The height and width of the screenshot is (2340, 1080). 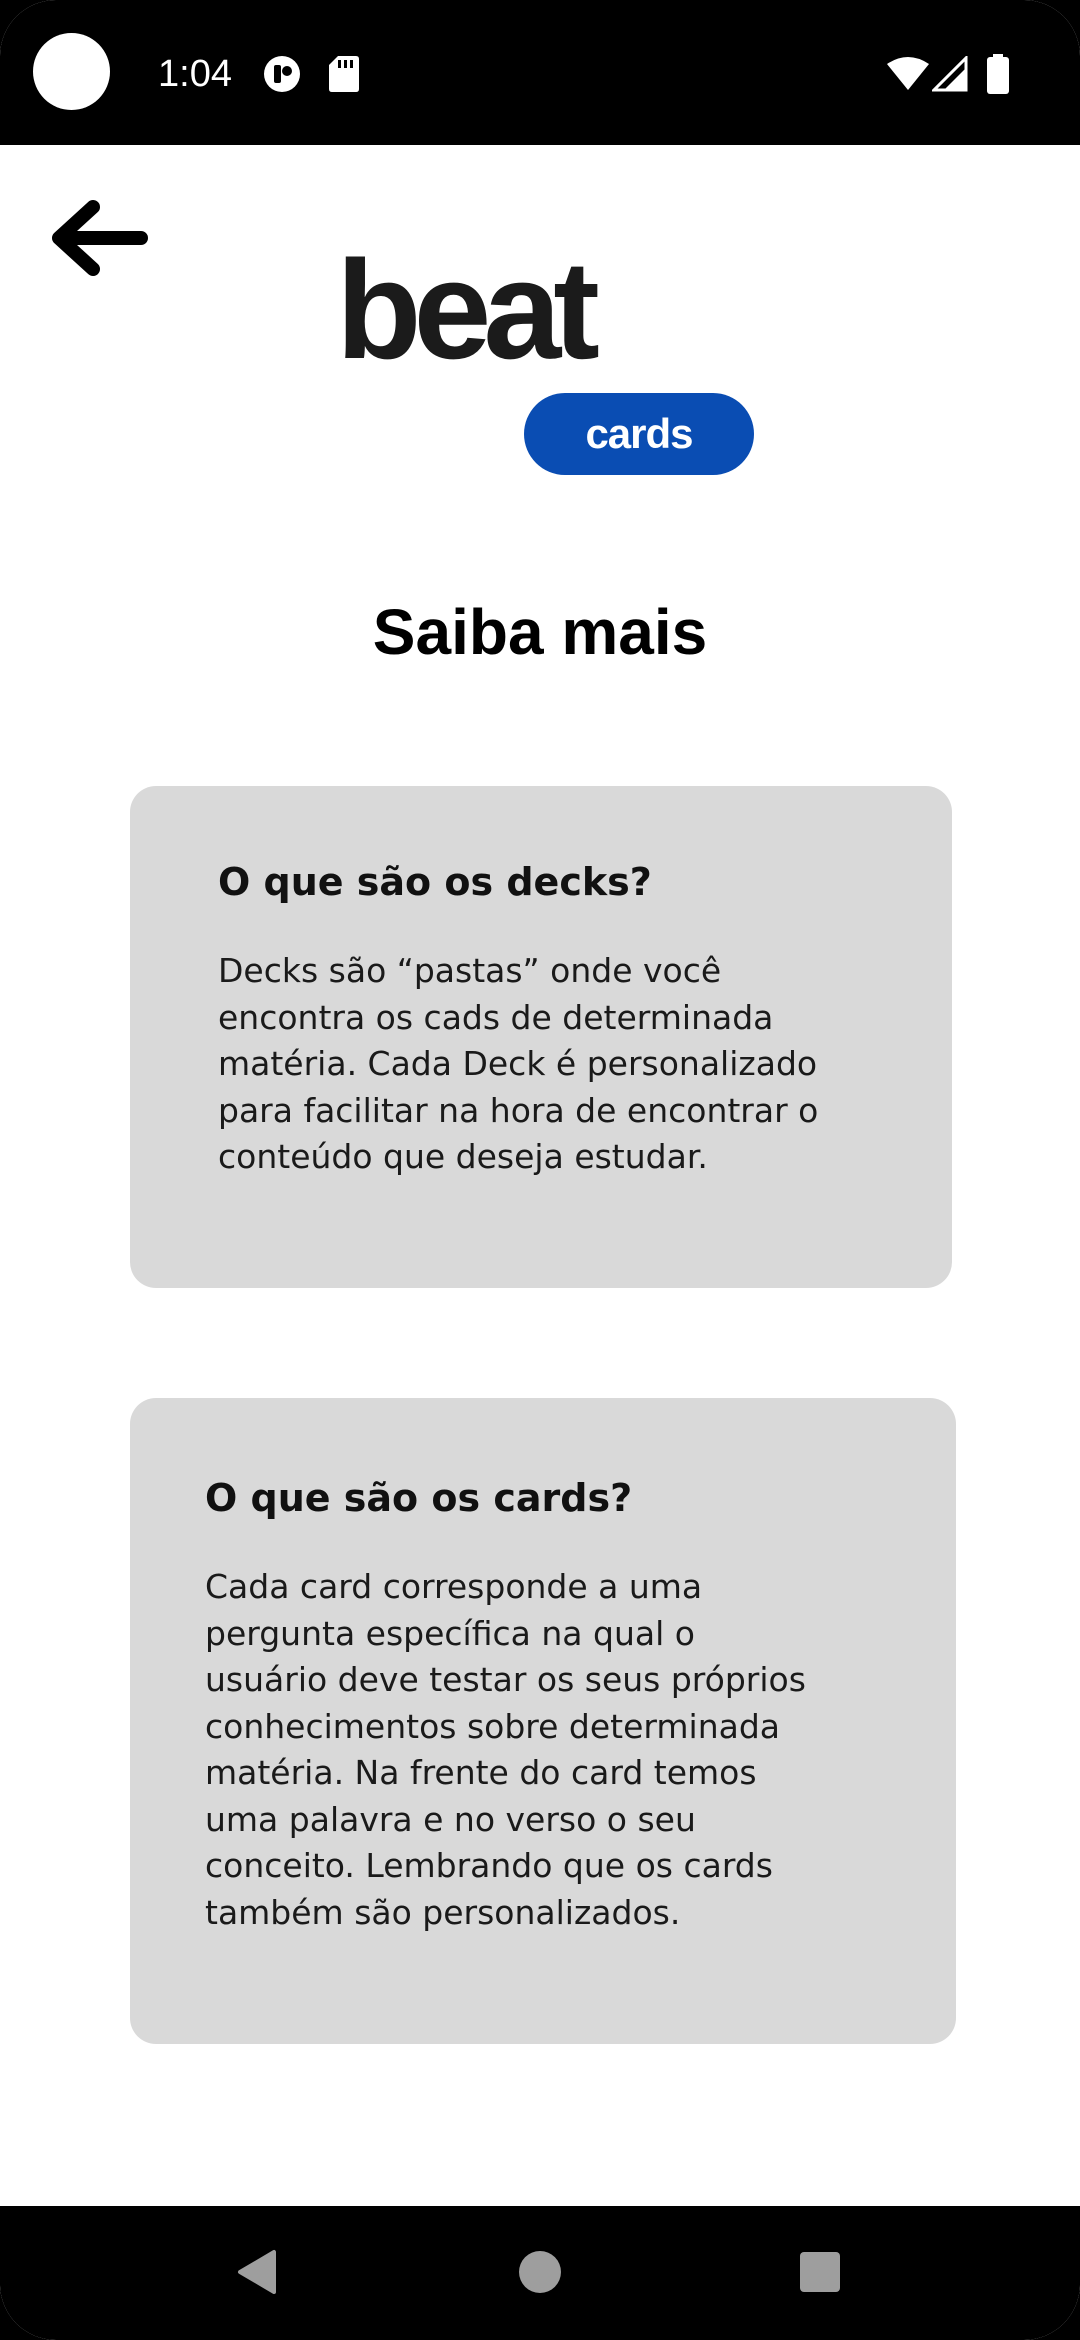 I want to click on arrow-left-icon, so click(x=100, y=240).